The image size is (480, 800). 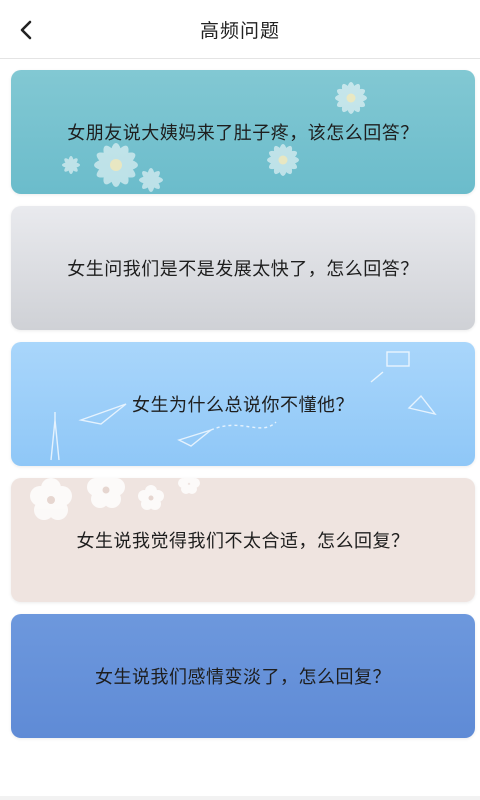 I want to click on question-card-4: 女生说我觉得我们不太合适，怎么回复？, so click(x=243, y=540).